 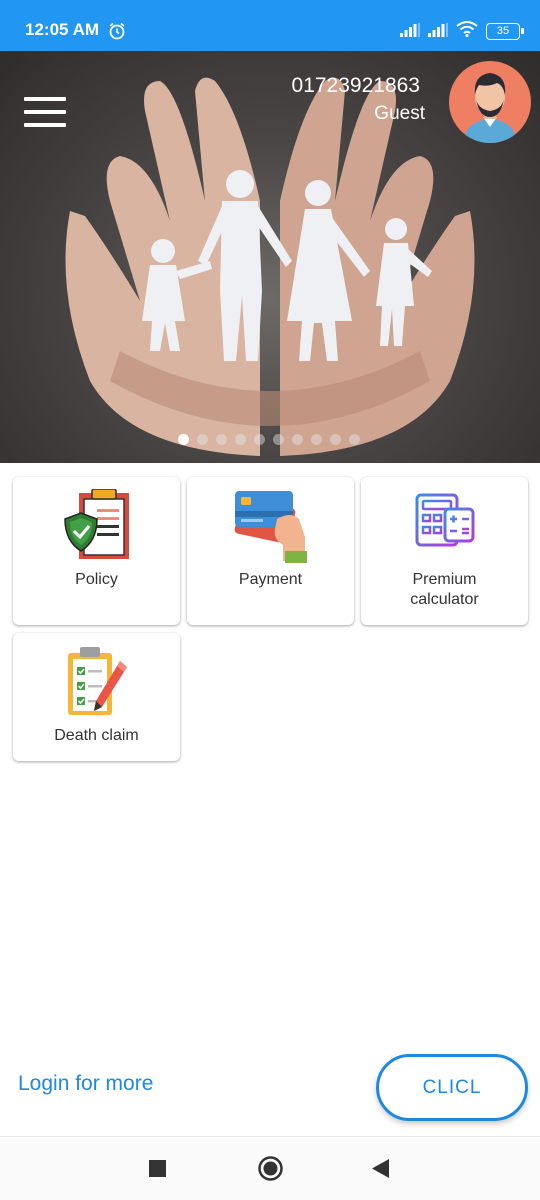 I want to click on menu-card-payment: Payment, so click(x=270, y=551).